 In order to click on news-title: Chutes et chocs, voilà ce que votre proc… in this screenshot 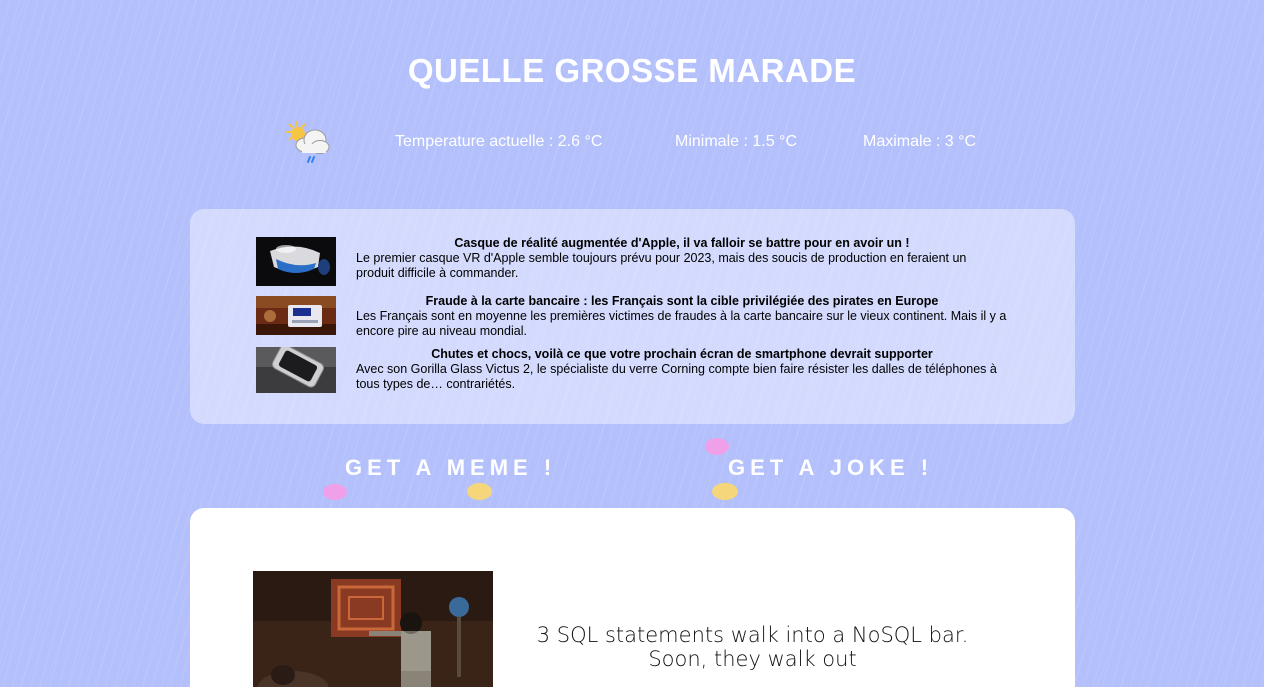, I will do `click(682, 354)`.